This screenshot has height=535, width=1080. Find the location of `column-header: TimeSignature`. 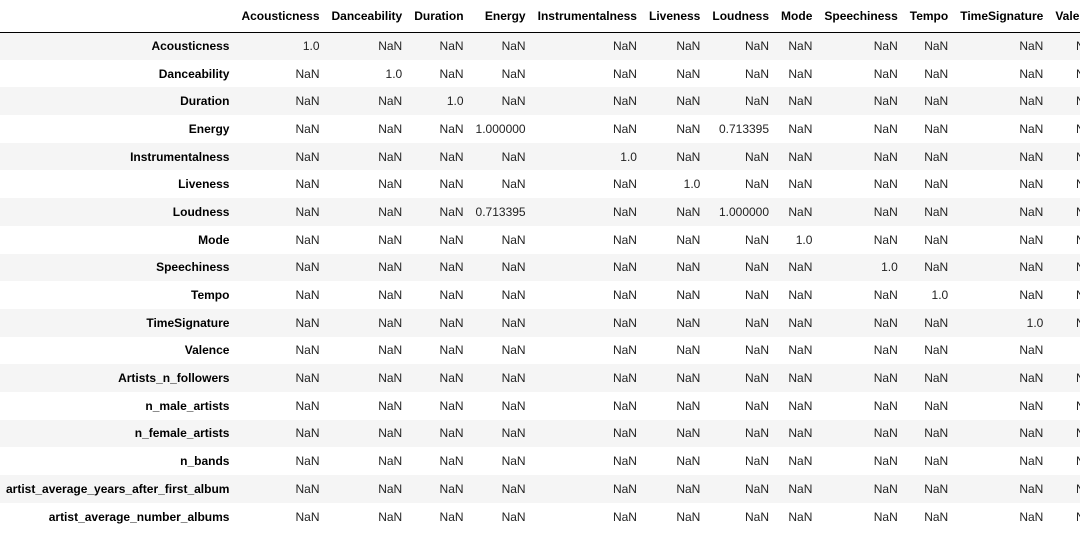

column-header: TimeSignature is located at coordinates (1002, 16).